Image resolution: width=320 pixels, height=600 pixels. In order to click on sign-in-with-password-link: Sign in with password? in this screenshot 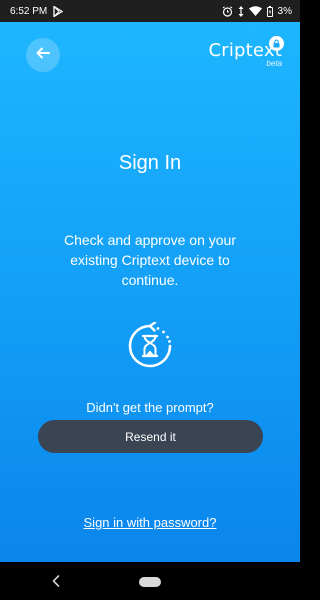, I will do `click(150, 522)`.